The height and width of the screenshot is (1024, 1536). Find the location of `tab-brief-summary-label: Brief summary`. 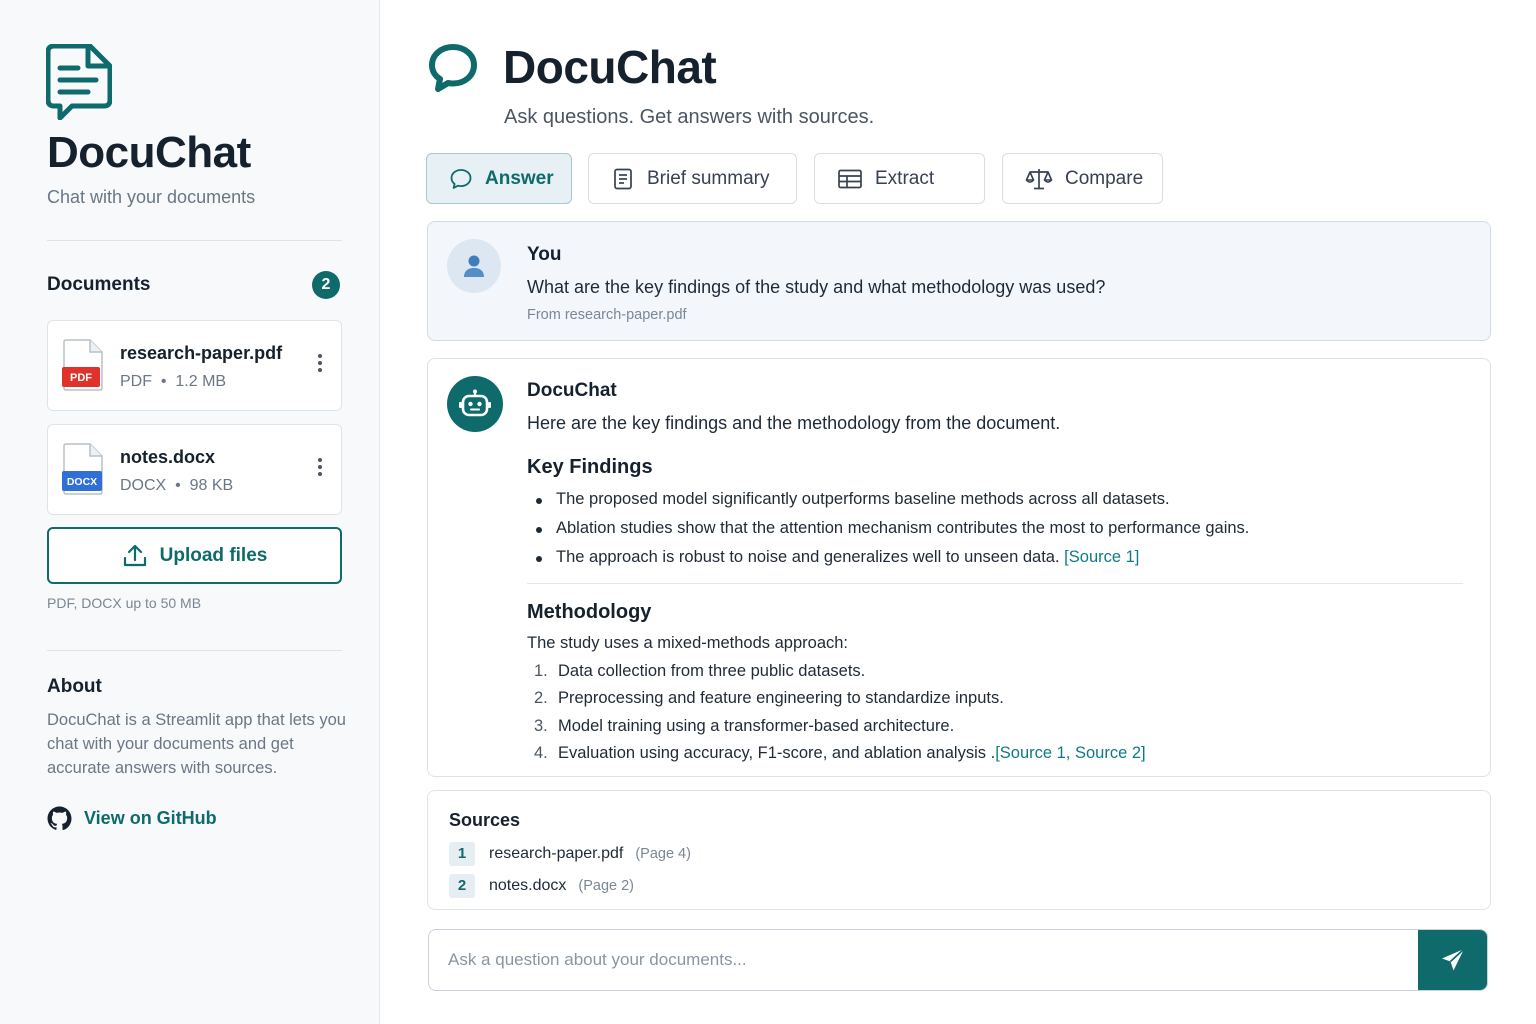

tab-brief-summary-label: Brief summary is located at coordinates (708, 178).